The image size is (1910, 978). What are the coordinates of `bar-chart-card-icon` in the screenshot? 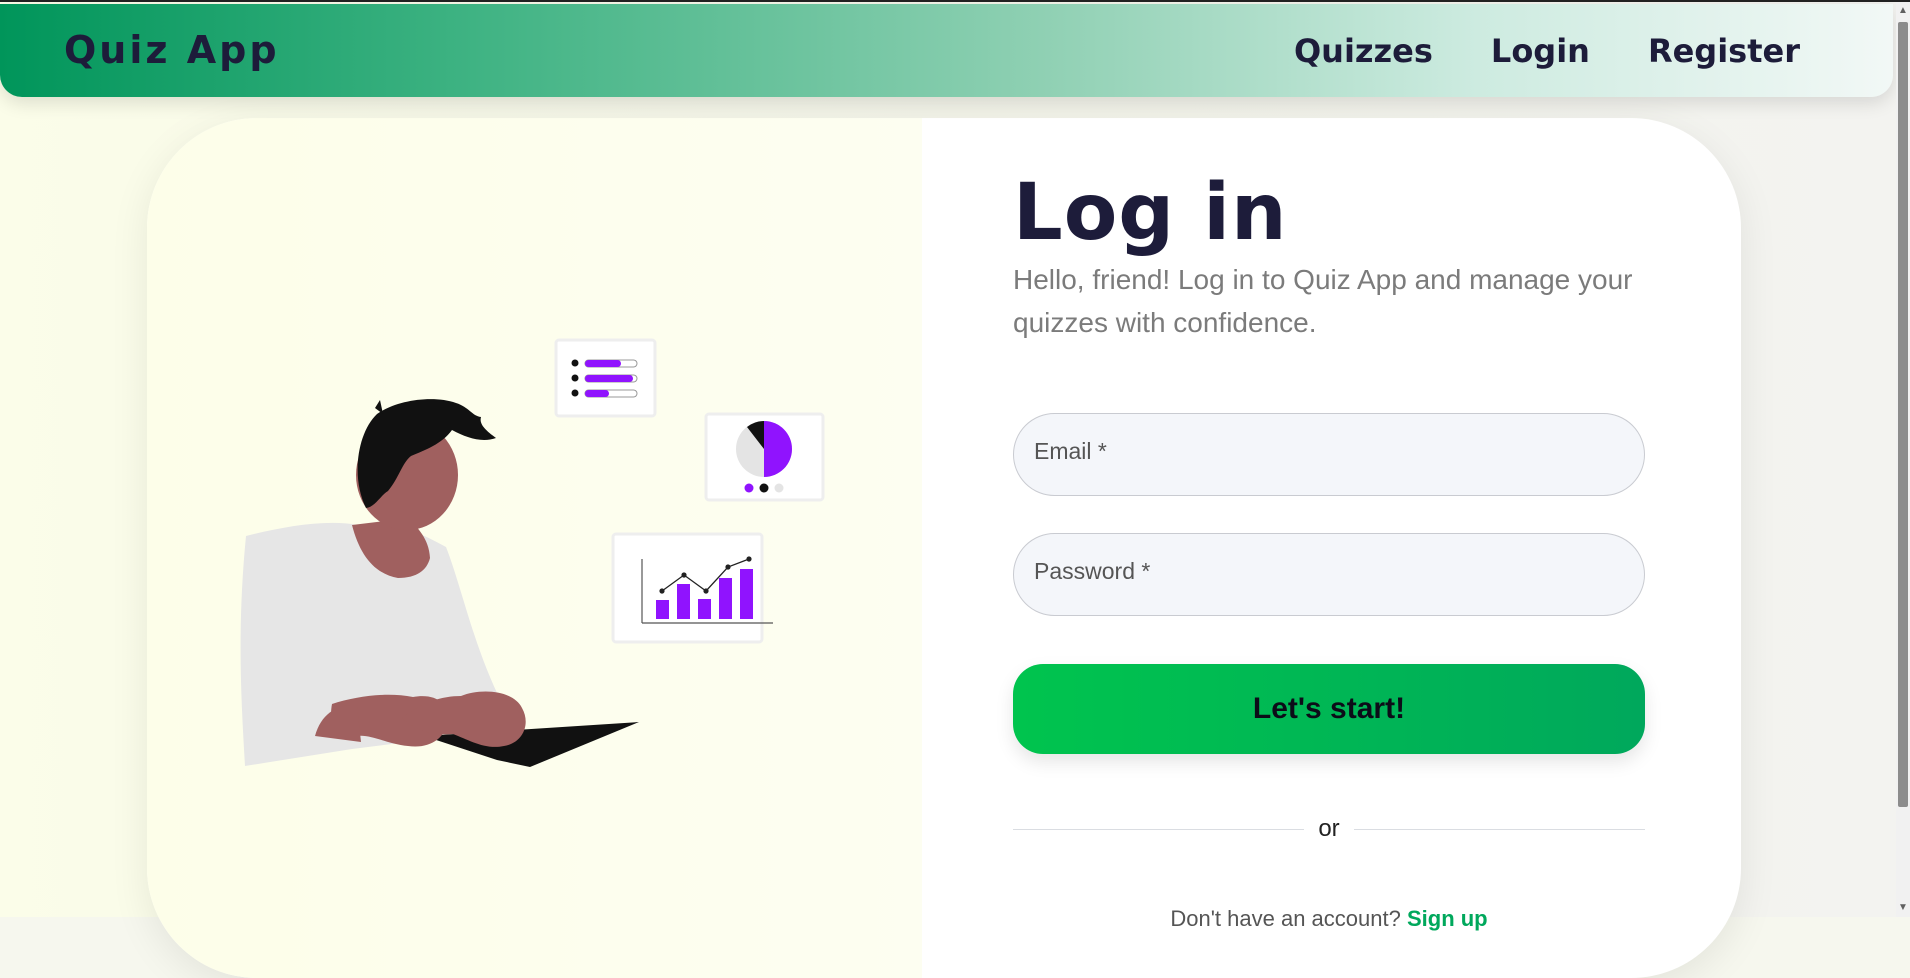 It's located at (692, 588).